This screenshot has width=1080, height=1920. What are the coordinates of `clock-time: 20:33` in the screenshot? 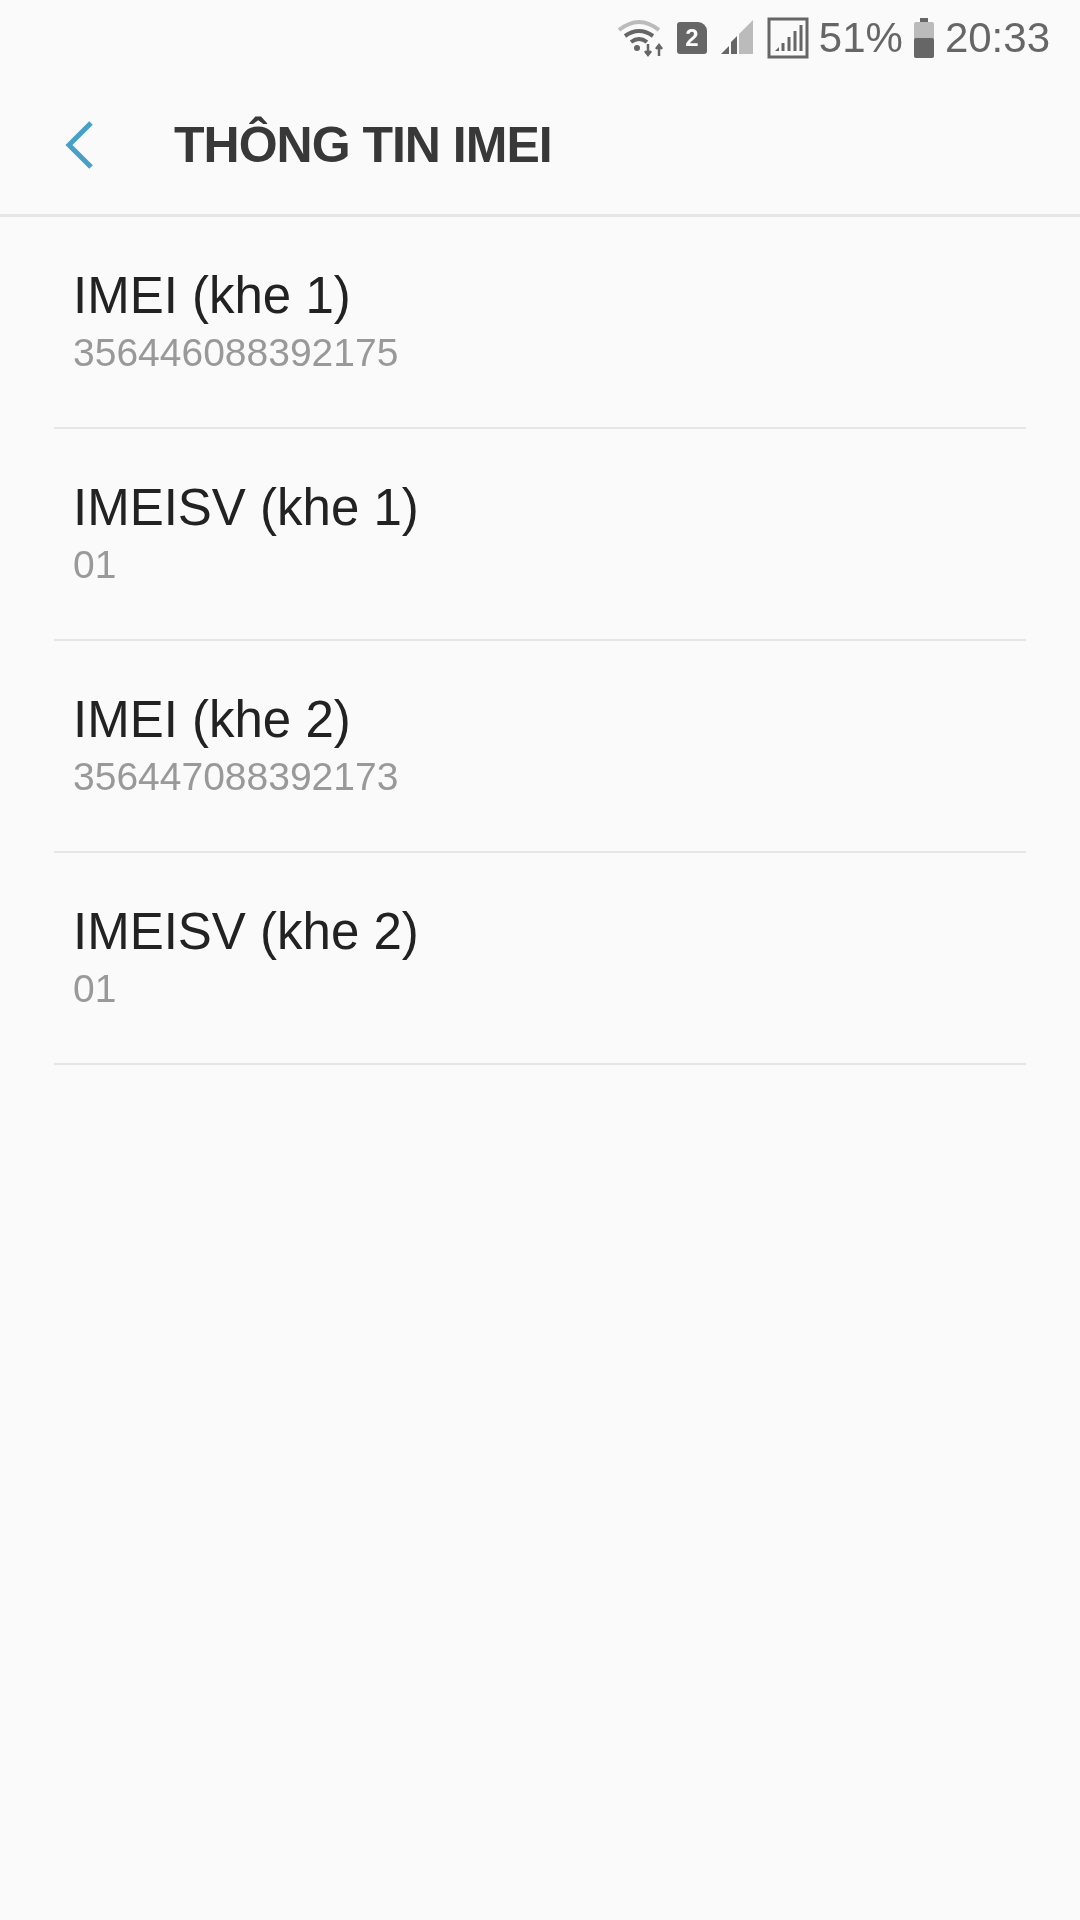 It's located at (997, 38).